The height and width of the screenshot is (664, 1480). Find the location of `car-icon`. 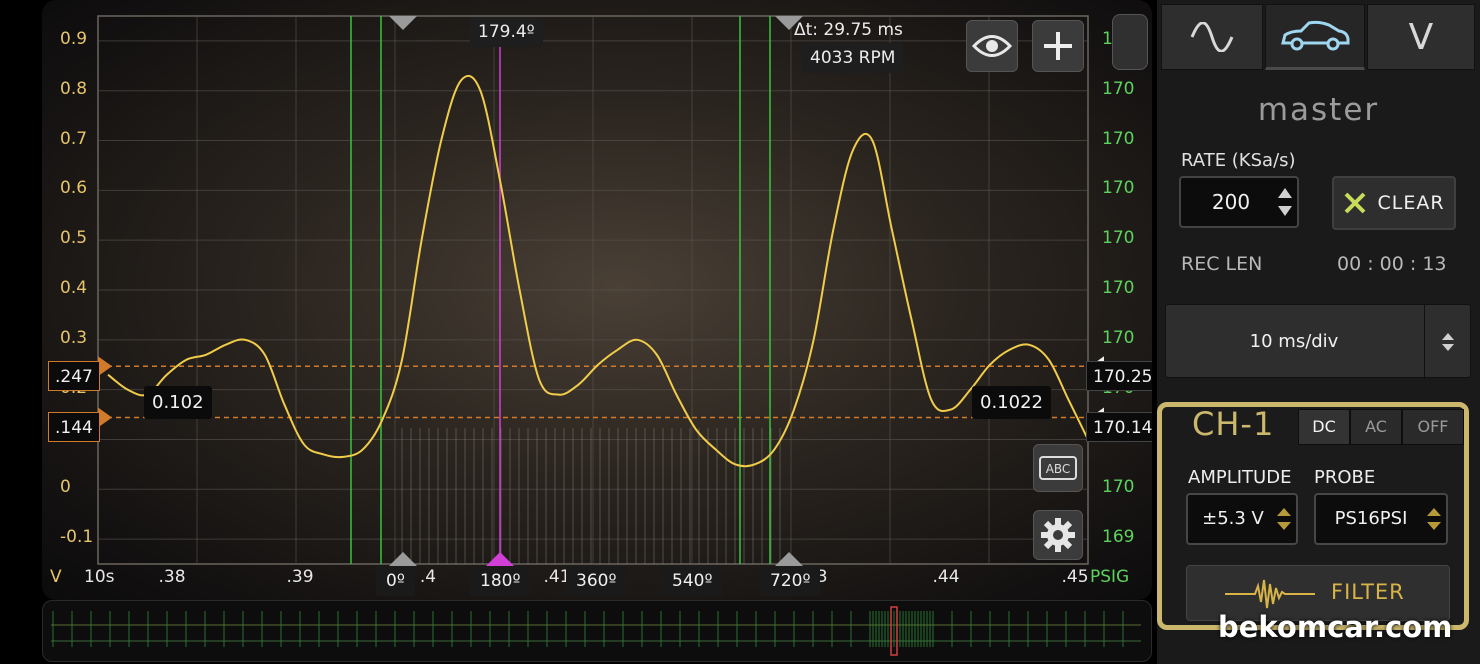

car-icon is located at coordinates (1315, 35).